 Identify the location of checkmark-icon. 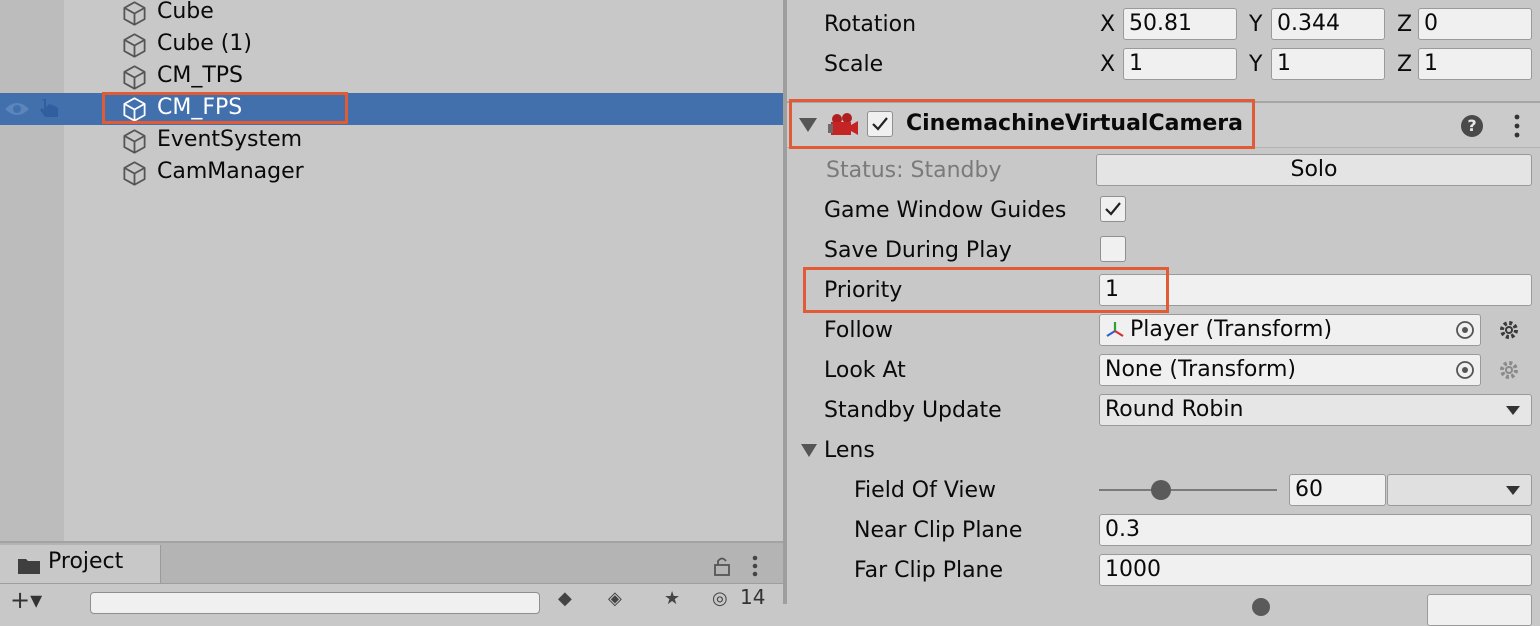
(1113, 209).